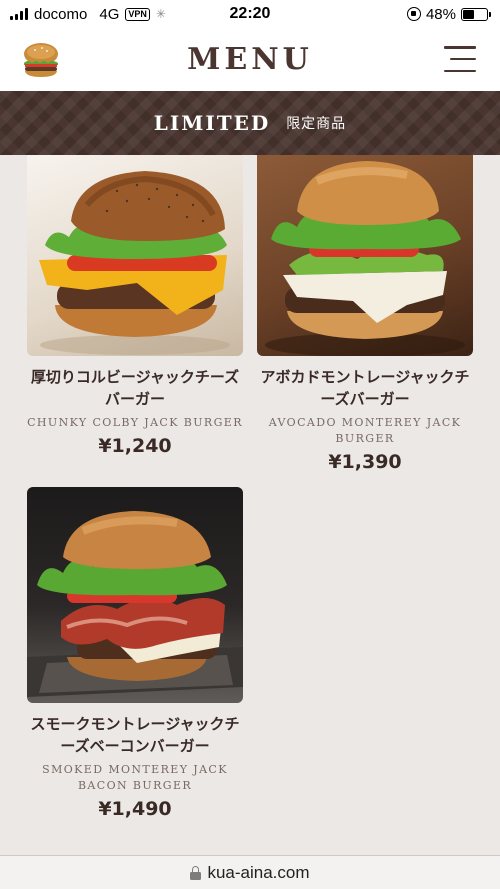  What do you see at coordinates (135, 777) in the screenshot?
I see `product-name-en: SMOKED MONTEREY JACK BACON BURGER` at bounding box center [135, 777].